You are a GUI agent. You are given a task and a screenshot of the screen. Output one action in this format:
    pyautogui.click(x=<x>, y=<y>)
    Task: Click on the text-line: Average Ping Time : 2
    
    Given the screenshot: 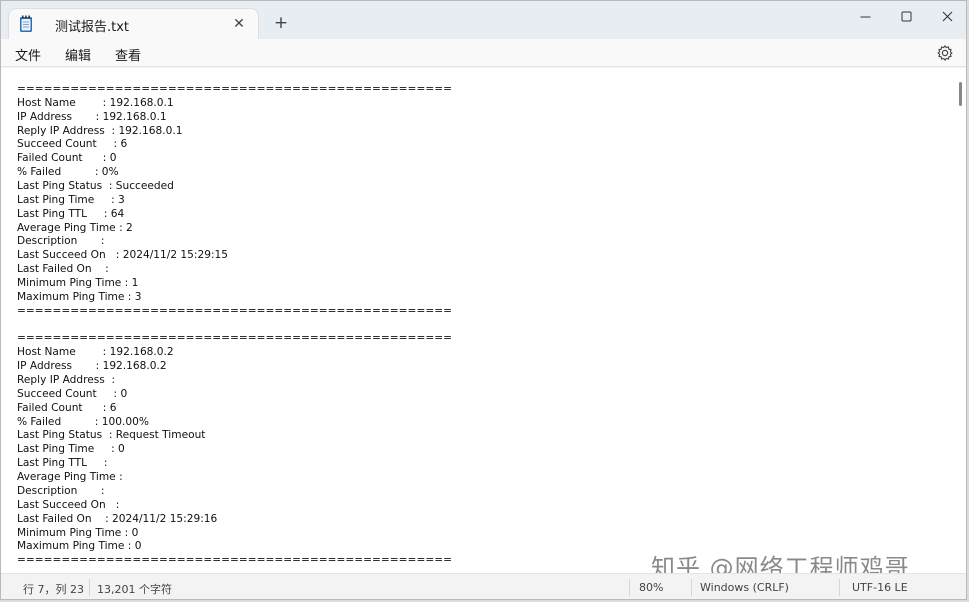 What is the action you would take?
    pyautogui.click(x=234, y=229)
    